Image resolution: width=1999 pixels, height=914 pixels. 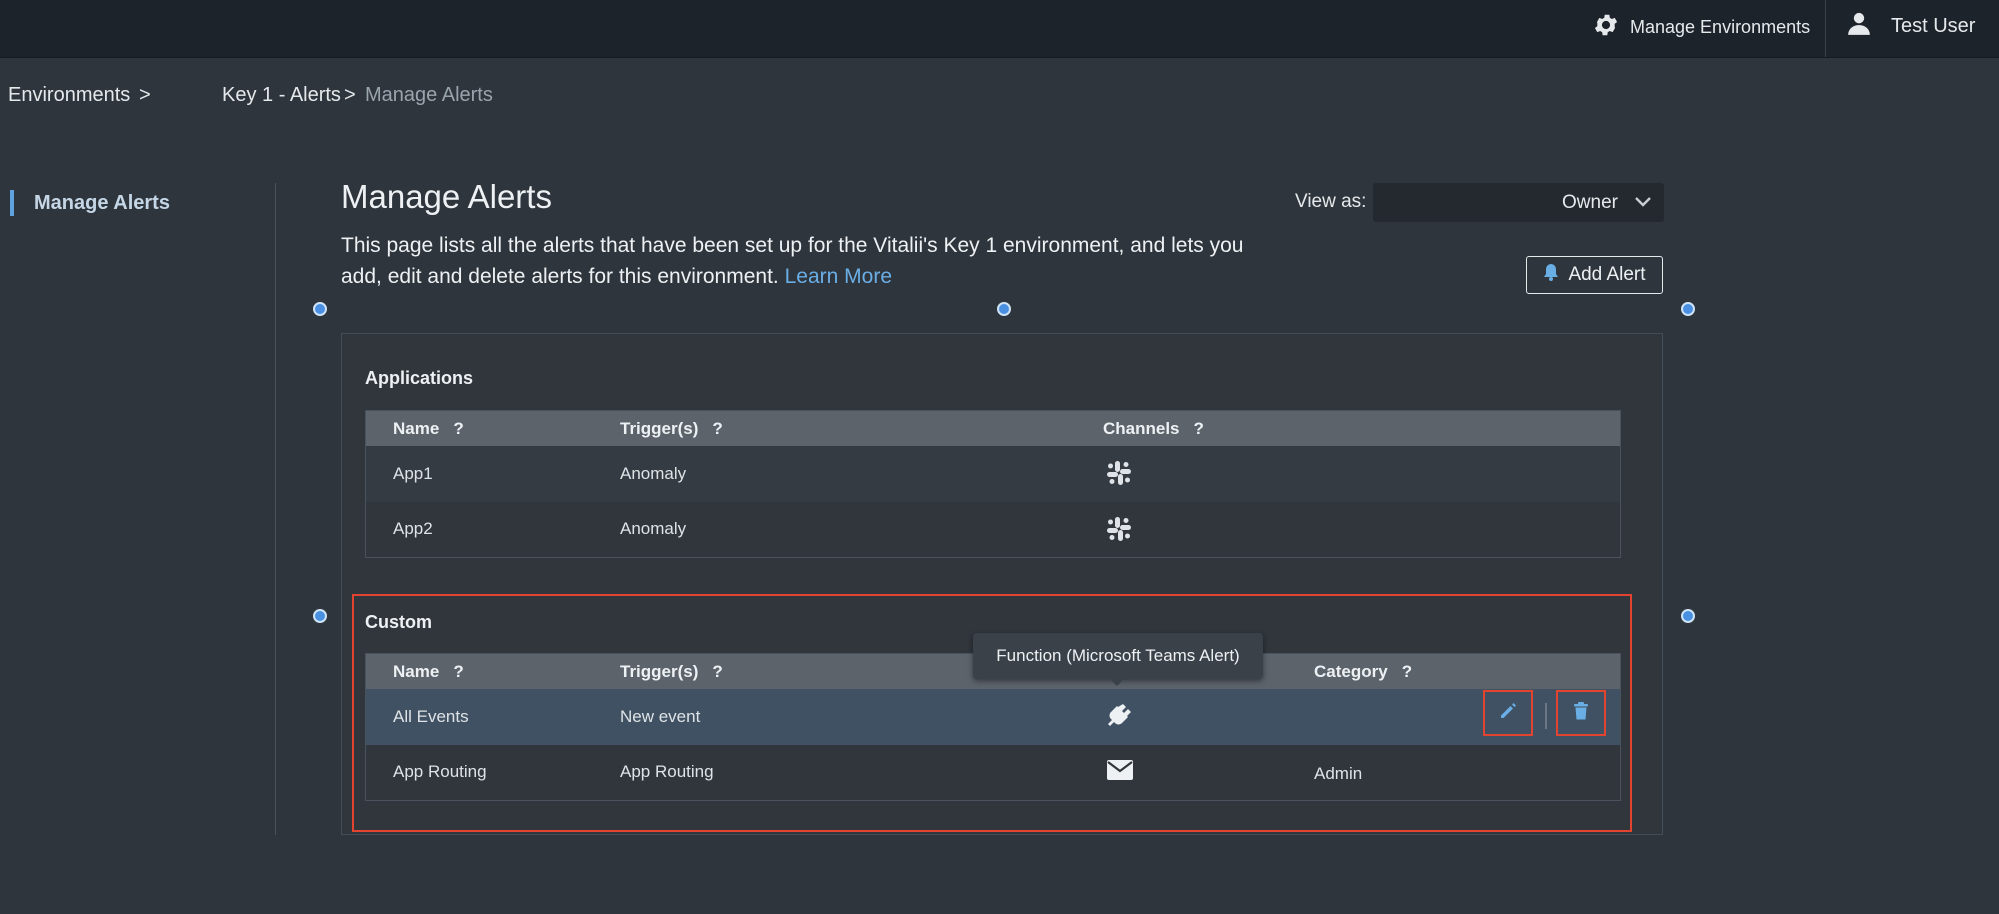 I want to click on table-row: All Events New event, so click(x=993, y=717).